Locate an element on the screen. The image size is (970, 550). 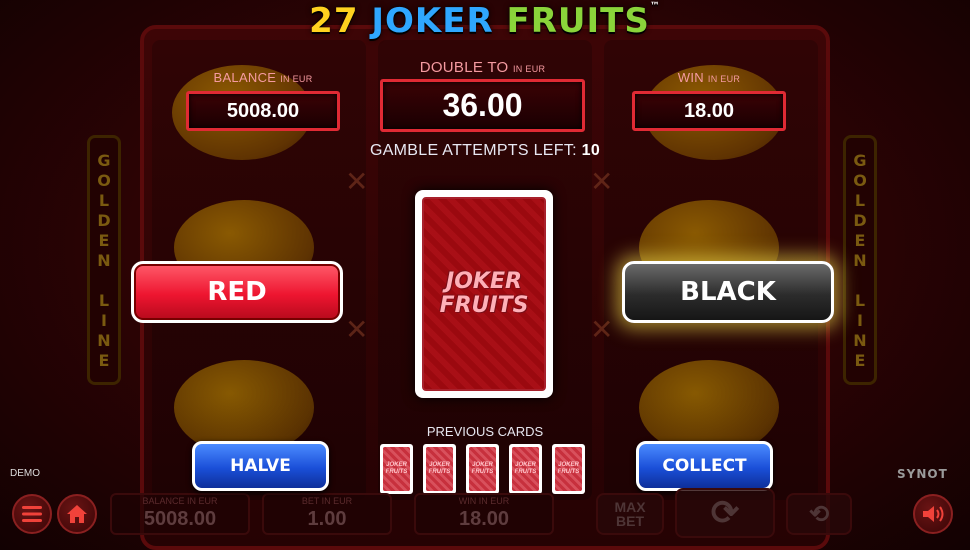
spin-icon: ⟳ is located at coordinates (725, 513).